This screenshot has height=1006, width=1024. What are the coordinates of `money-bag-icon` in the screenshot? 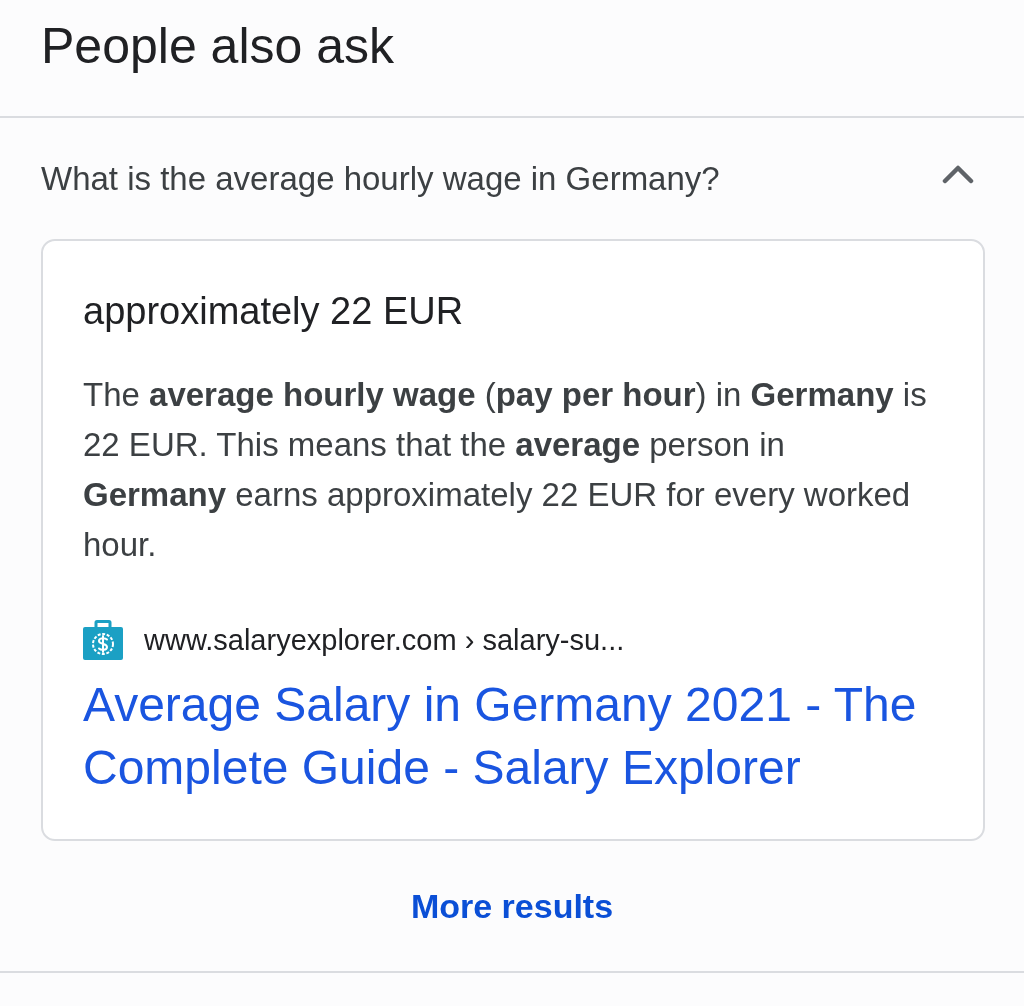 It's located at (103, 640).